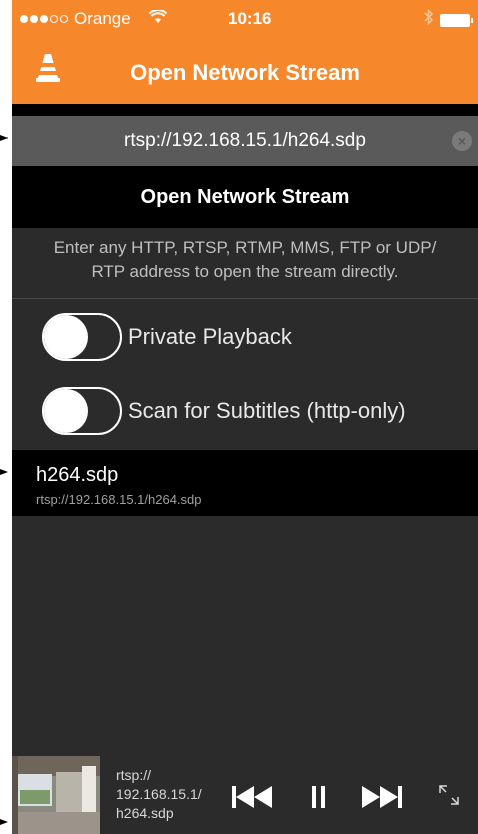 The width and height of the screenshot is (478, 834). Describe the element at coordinates (134, 775) in the screenshot. I see `now-playing-line-1: rtsp://` at that location.